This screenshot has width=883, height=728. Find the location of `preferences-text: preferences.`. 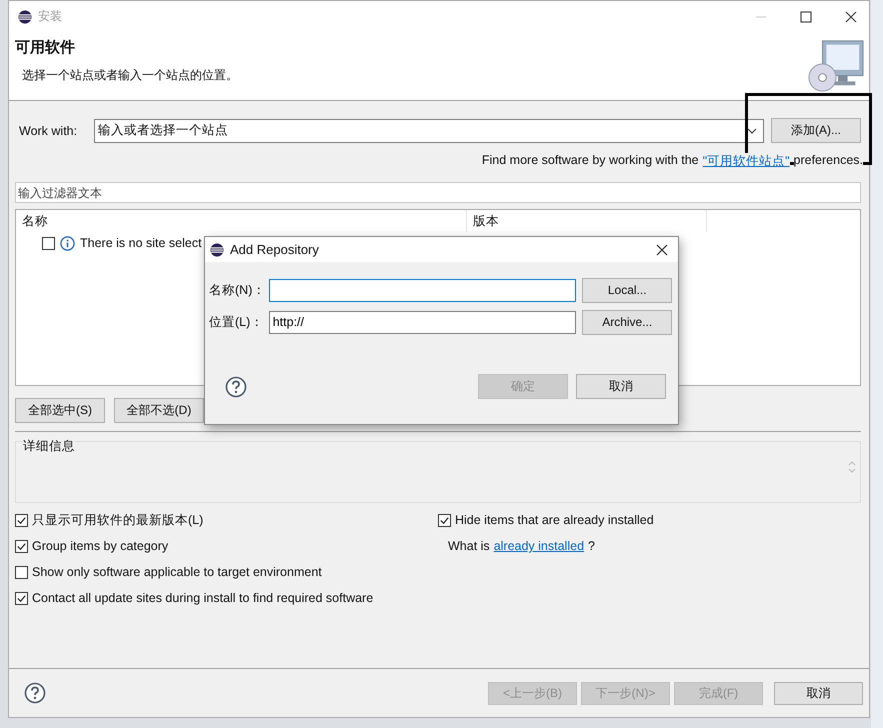

preferences-text: preferences. is located at coordinates (828, 161).